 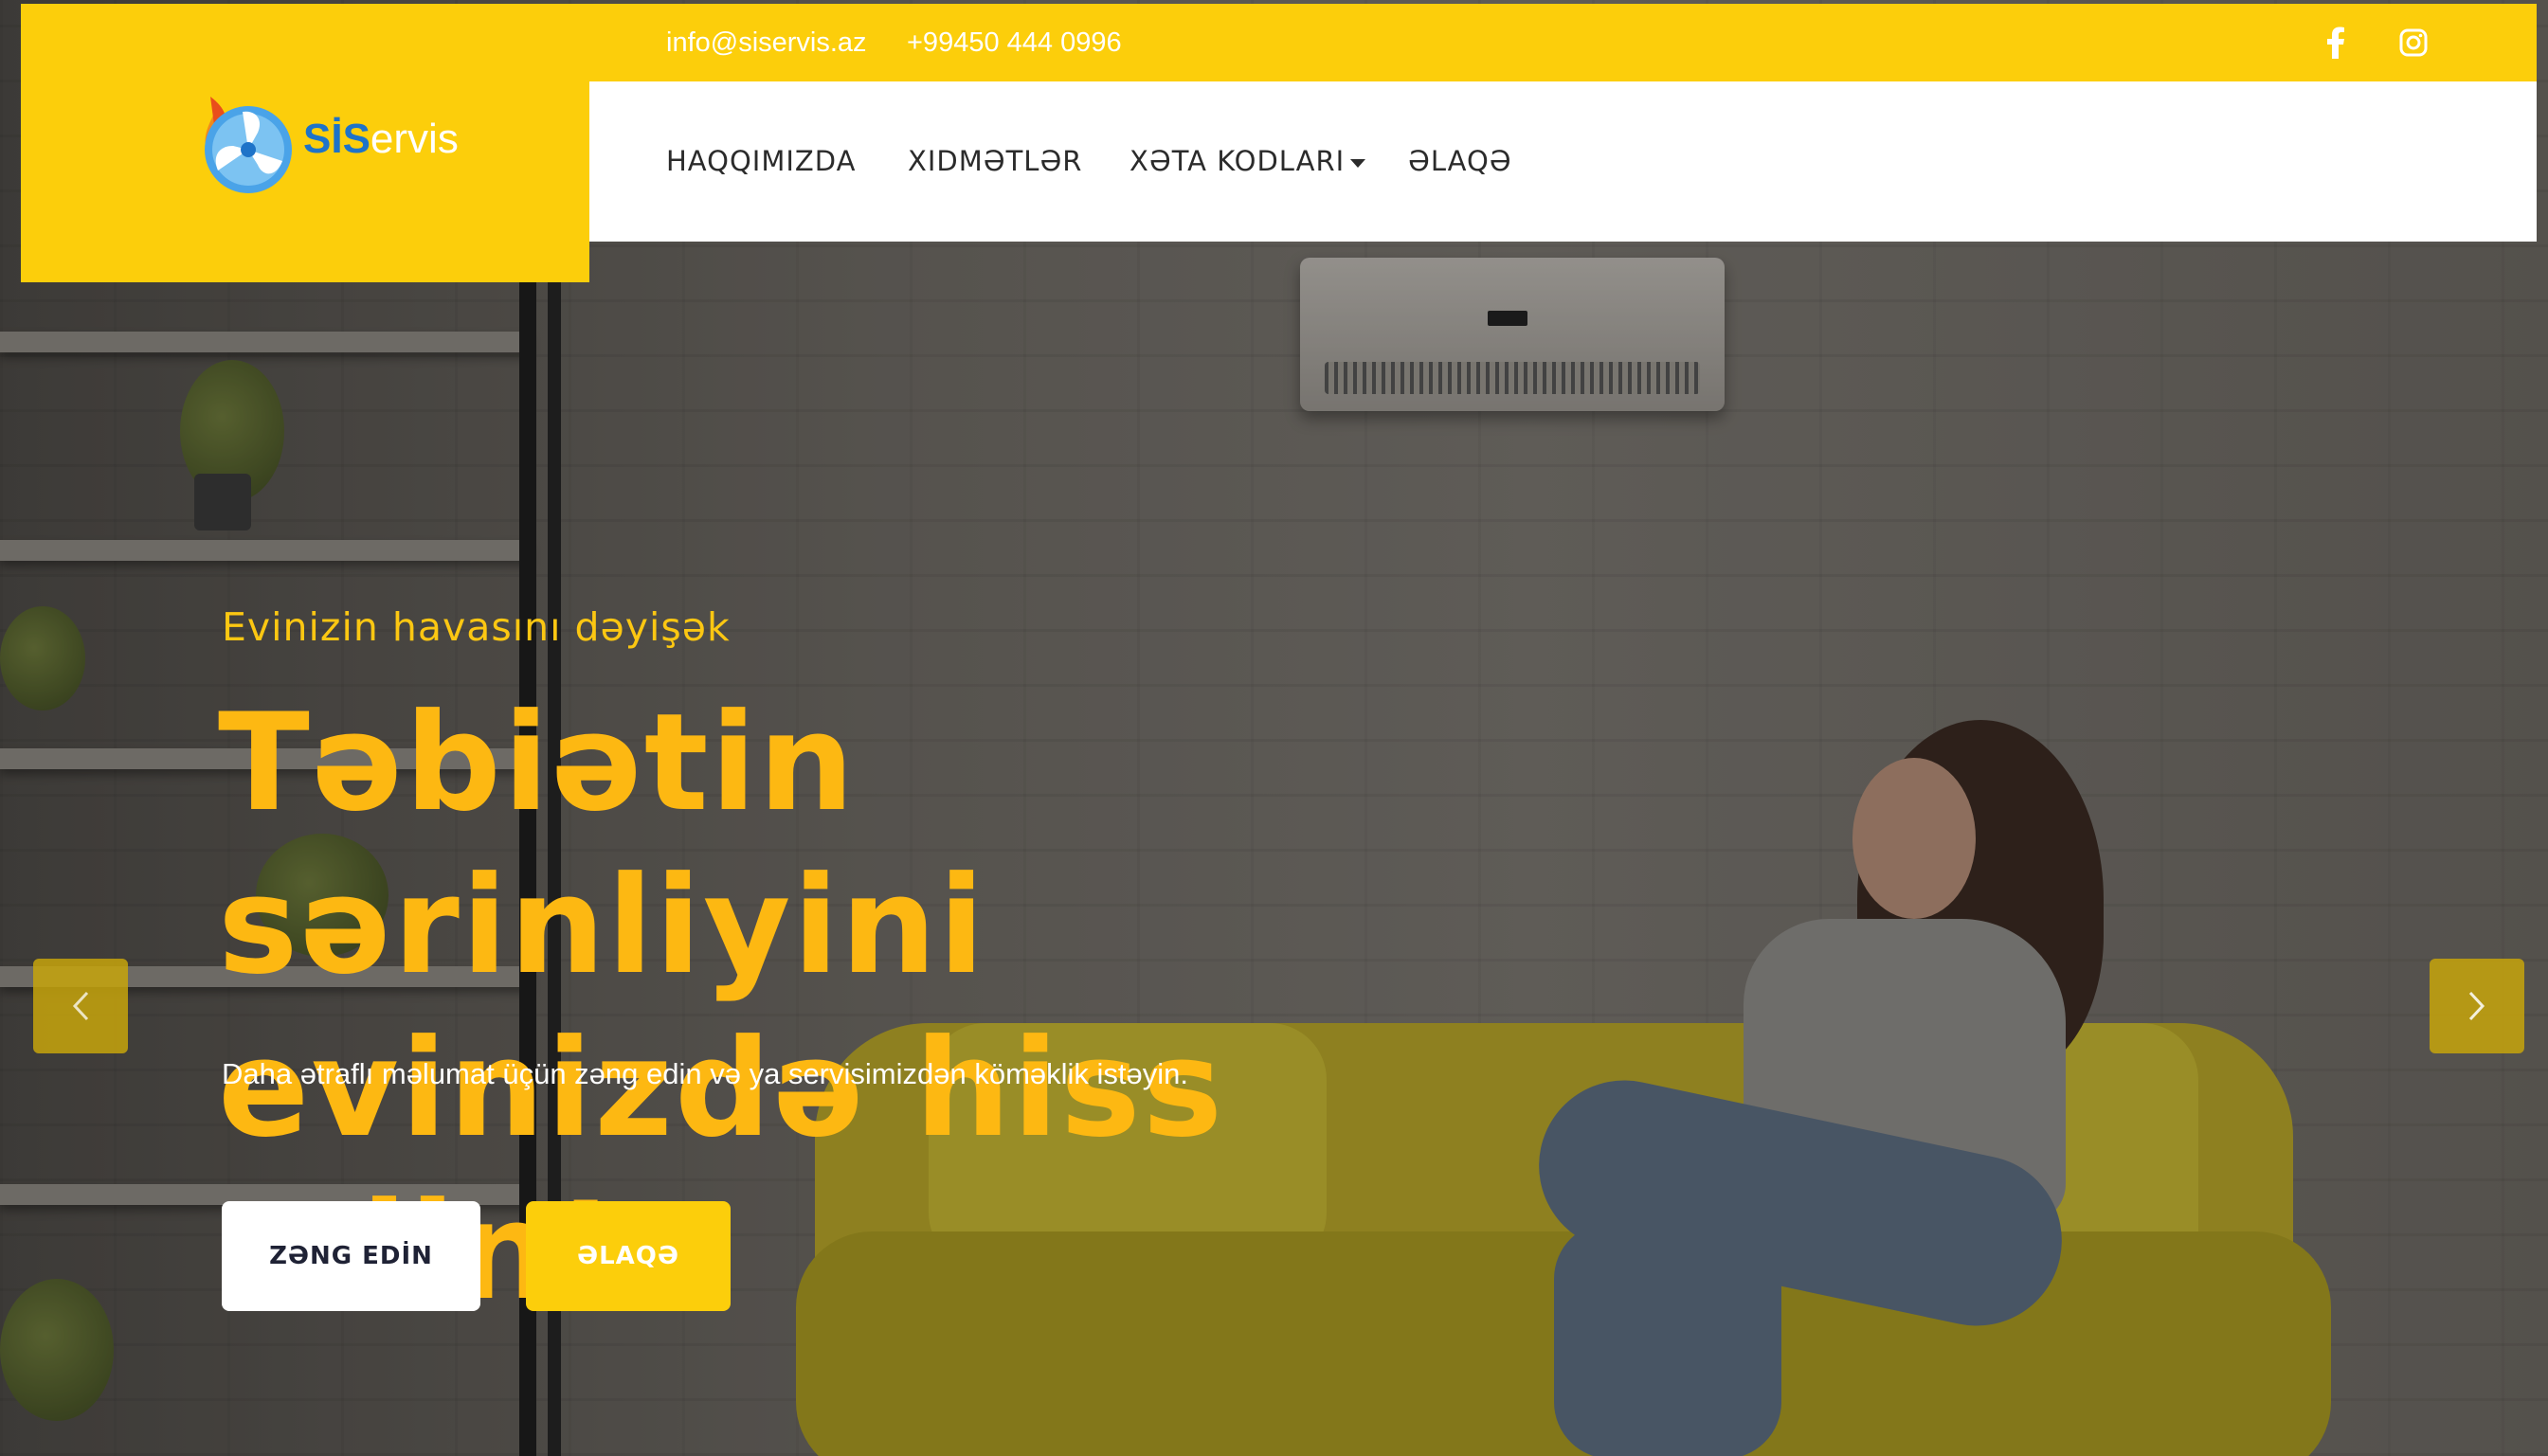 What do you see at coordinates (1015, 42) in the screenshot?
I see `phone-link: +99450 444 0996` at bounding box center [1015, 42].